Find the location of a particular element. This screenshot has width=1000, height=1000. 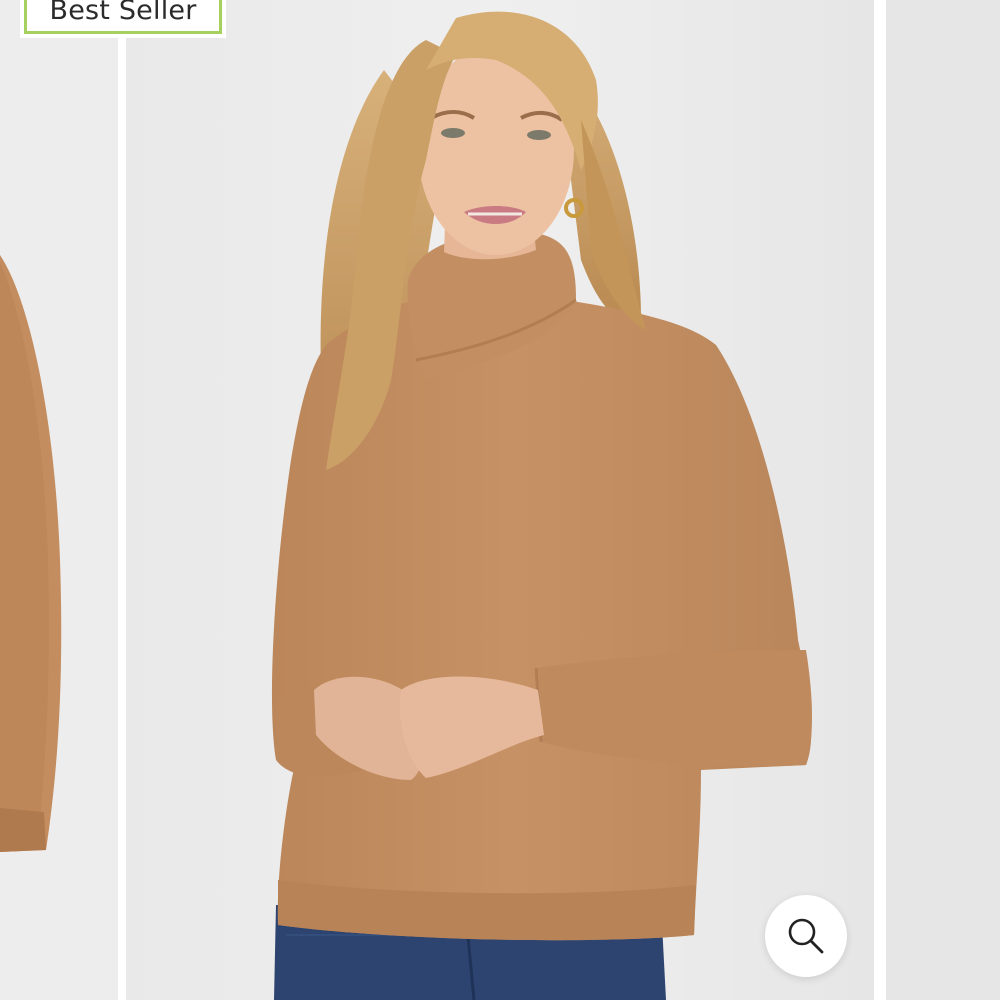

gallery-slide-next is located at coordinates (943, 500).